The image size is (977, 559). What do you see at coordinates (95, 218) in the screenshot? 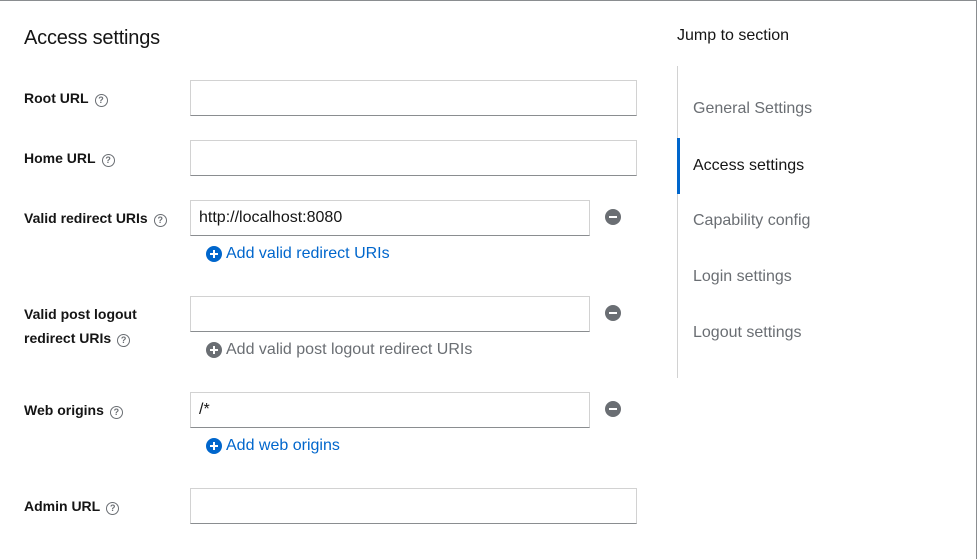
I see `valid-redirect-label: Valid redirect URIs?` at bounding box center [95, 218].